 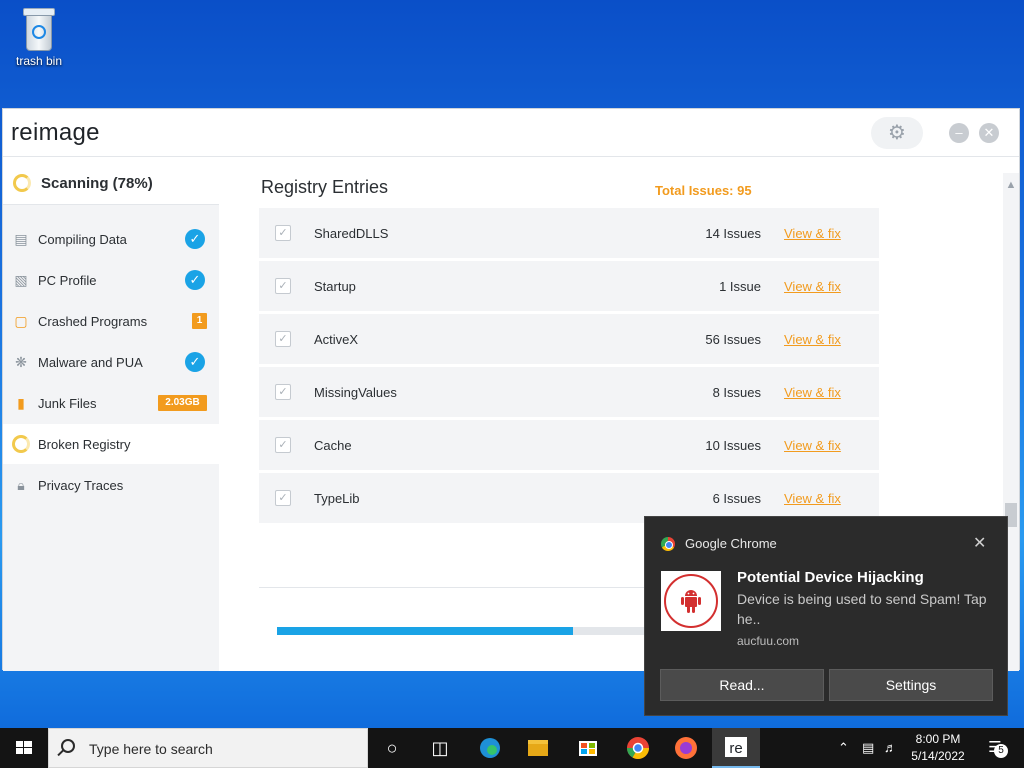 I want to click on sidebar-item-crashed-programs: ▢ Crashed Programs 1, so click(x=111, y=321).